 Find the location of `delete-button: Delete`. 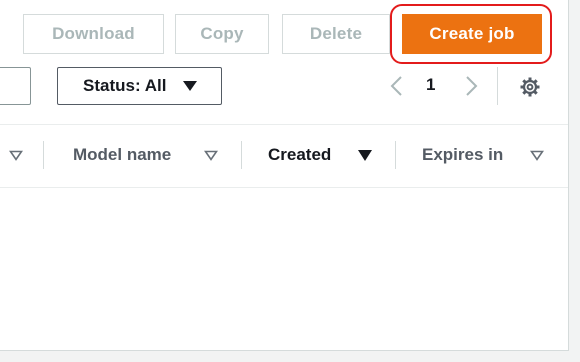

delete-button: Delete is located at coordinates (336, 34).